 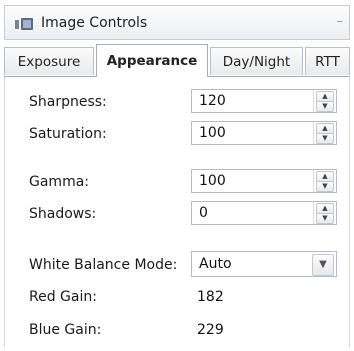 I want to click on blue-gain-label: Blue Gain:, so click(x=65, y=330).